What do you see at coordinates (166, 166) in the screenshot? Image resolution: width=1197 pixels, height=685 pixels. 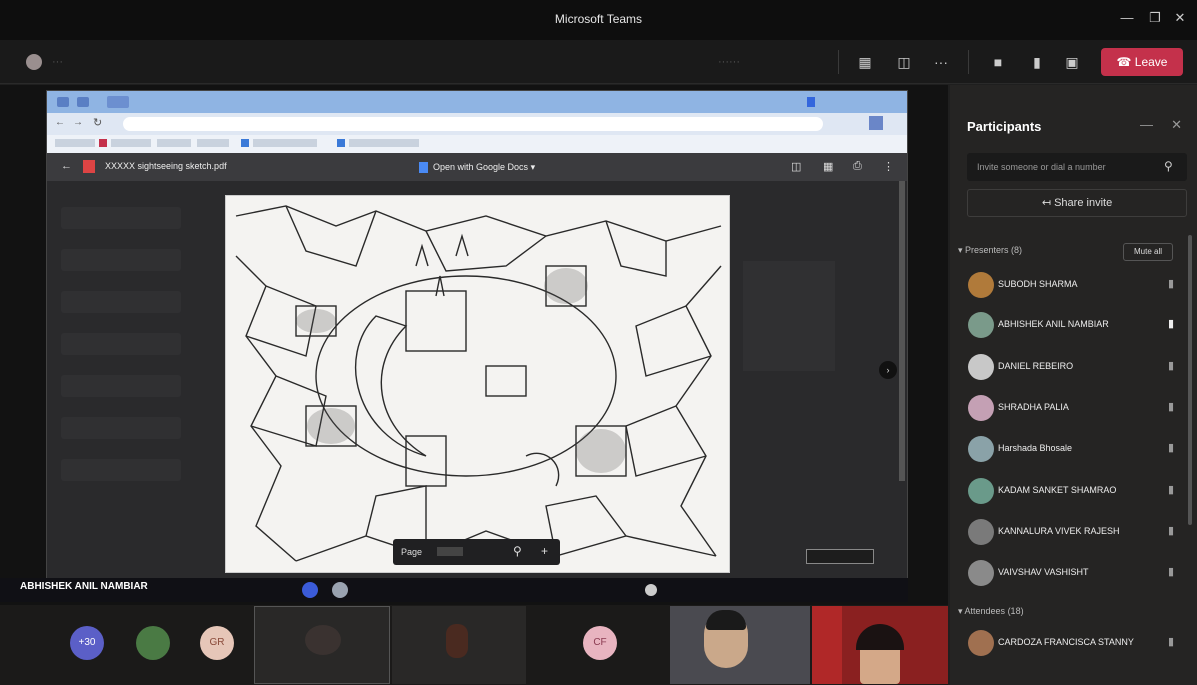 I see `pdf-title: XXXXX sightseeing sketch.pdf` at bounding box center [166, 166].